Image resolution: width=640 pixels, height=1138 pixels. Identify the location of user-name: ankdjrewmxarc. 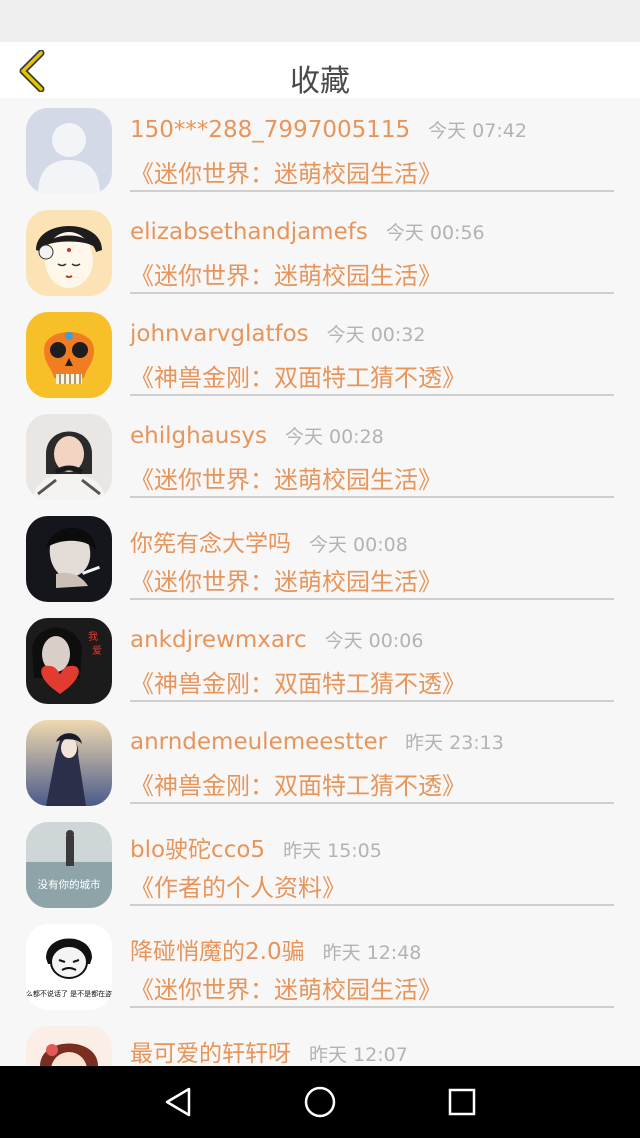
(218, 640).